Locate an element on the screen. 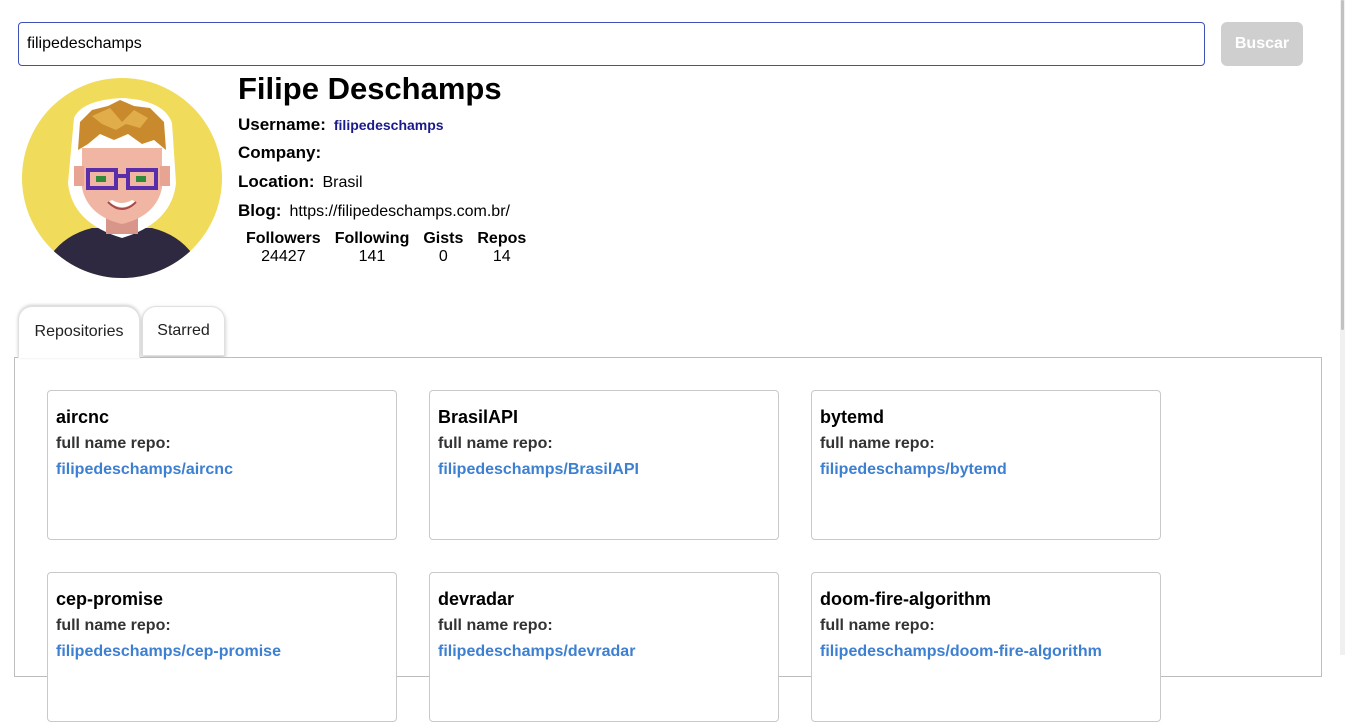  company-row: Company: is located at coordinates (283, 153).